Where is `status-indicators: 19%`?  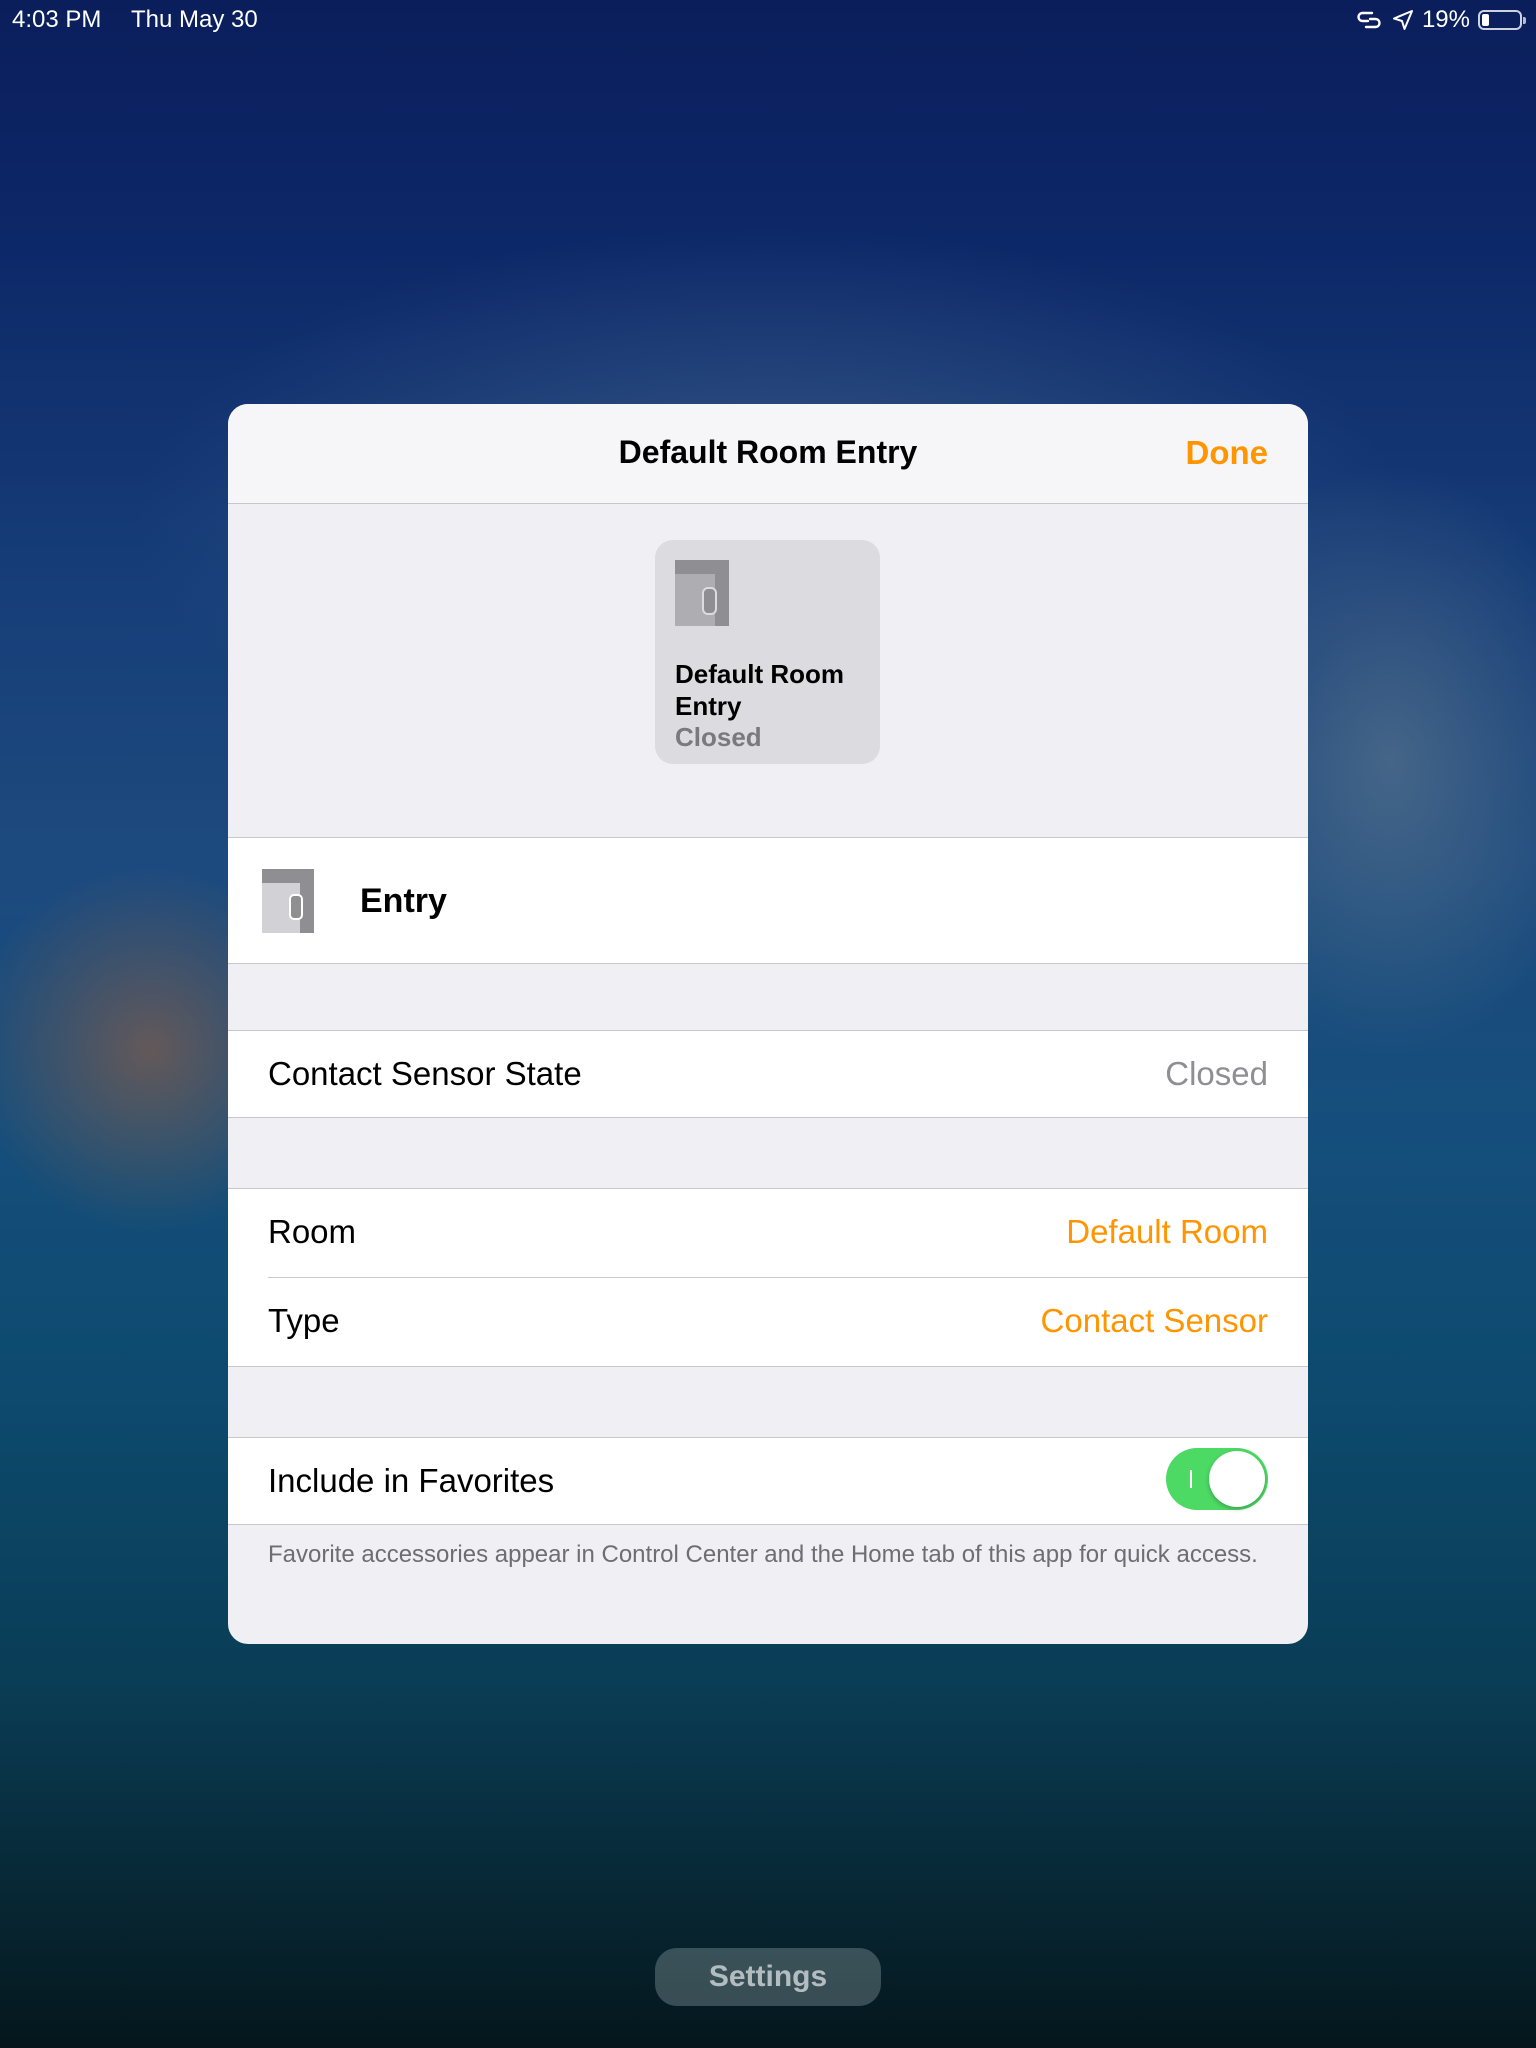
status-indicators: 19% is located at coordinates (1440, 20).